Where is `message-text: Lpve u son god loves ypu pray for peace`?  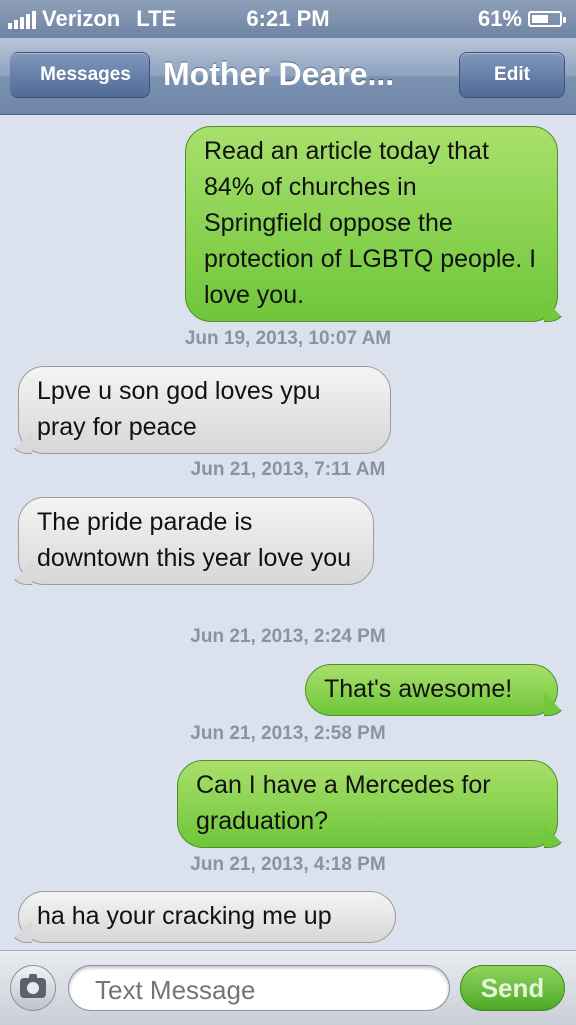 message-text: Lpve u son god loves ypu pray for peace is located at coordinates (179, 409).